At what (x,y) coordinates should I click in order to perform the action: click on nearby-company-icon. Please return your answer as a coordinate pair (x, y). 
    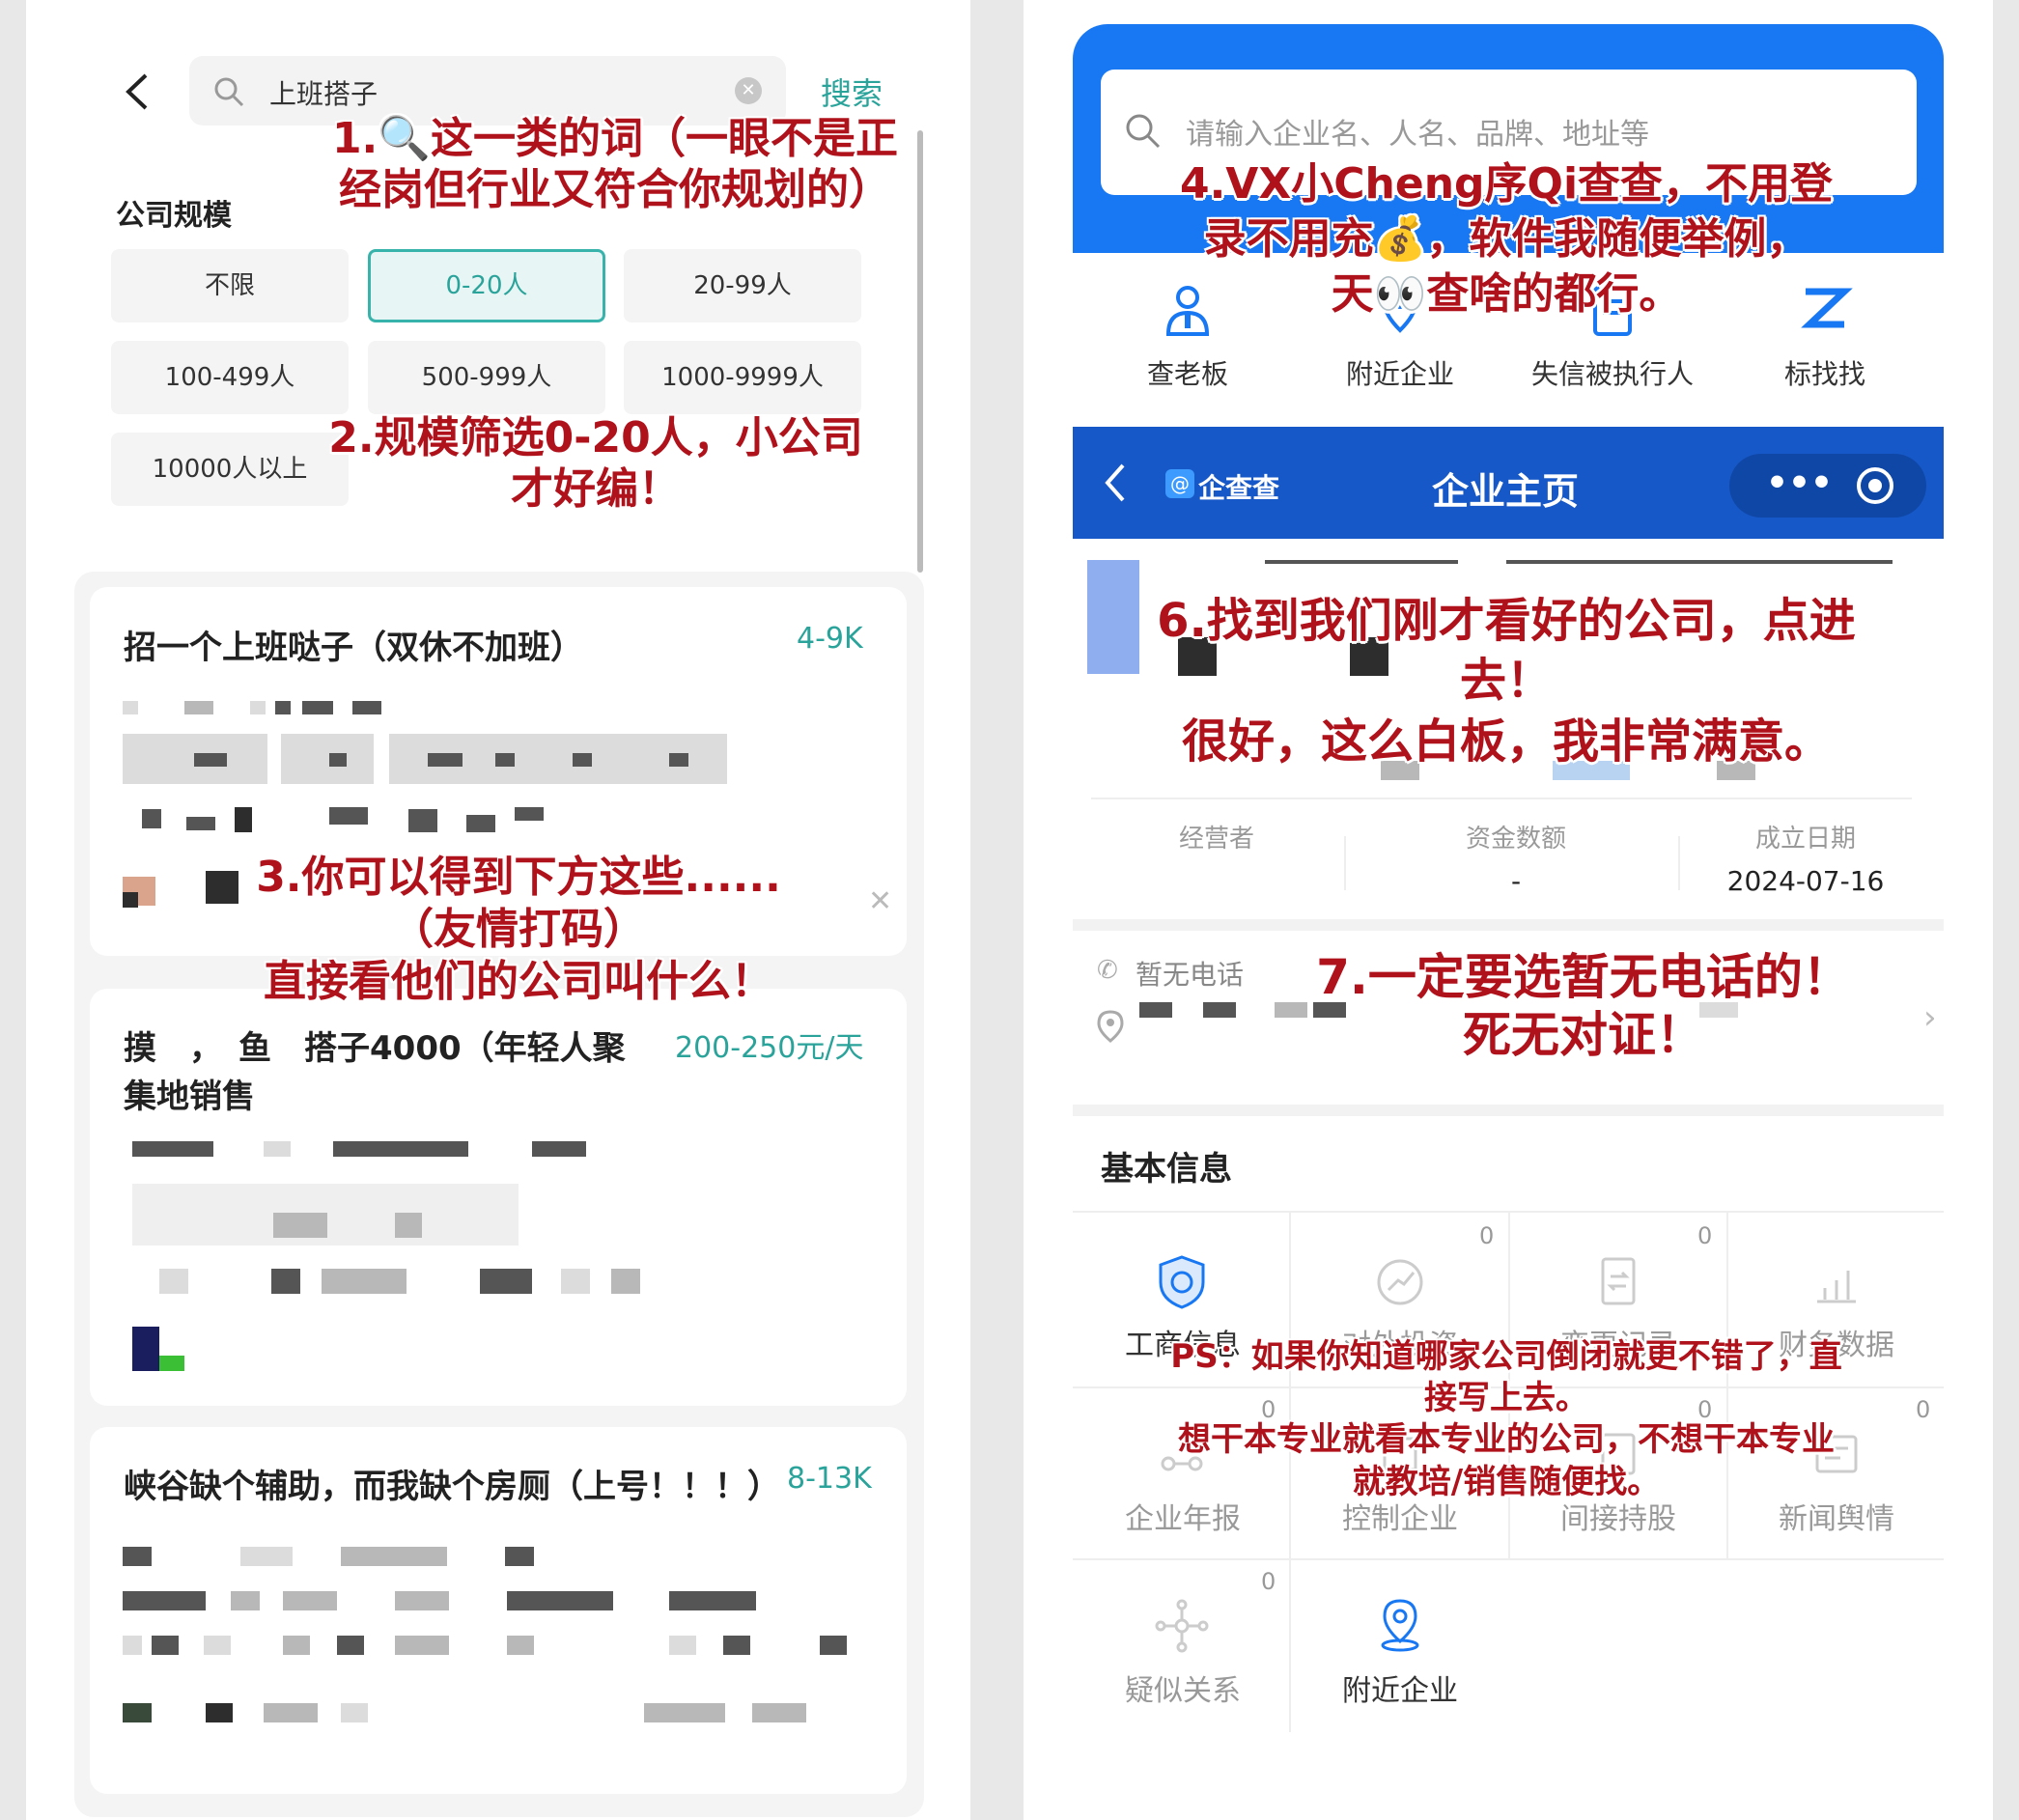
    Looking at the image, I should click on (1400, 1626).